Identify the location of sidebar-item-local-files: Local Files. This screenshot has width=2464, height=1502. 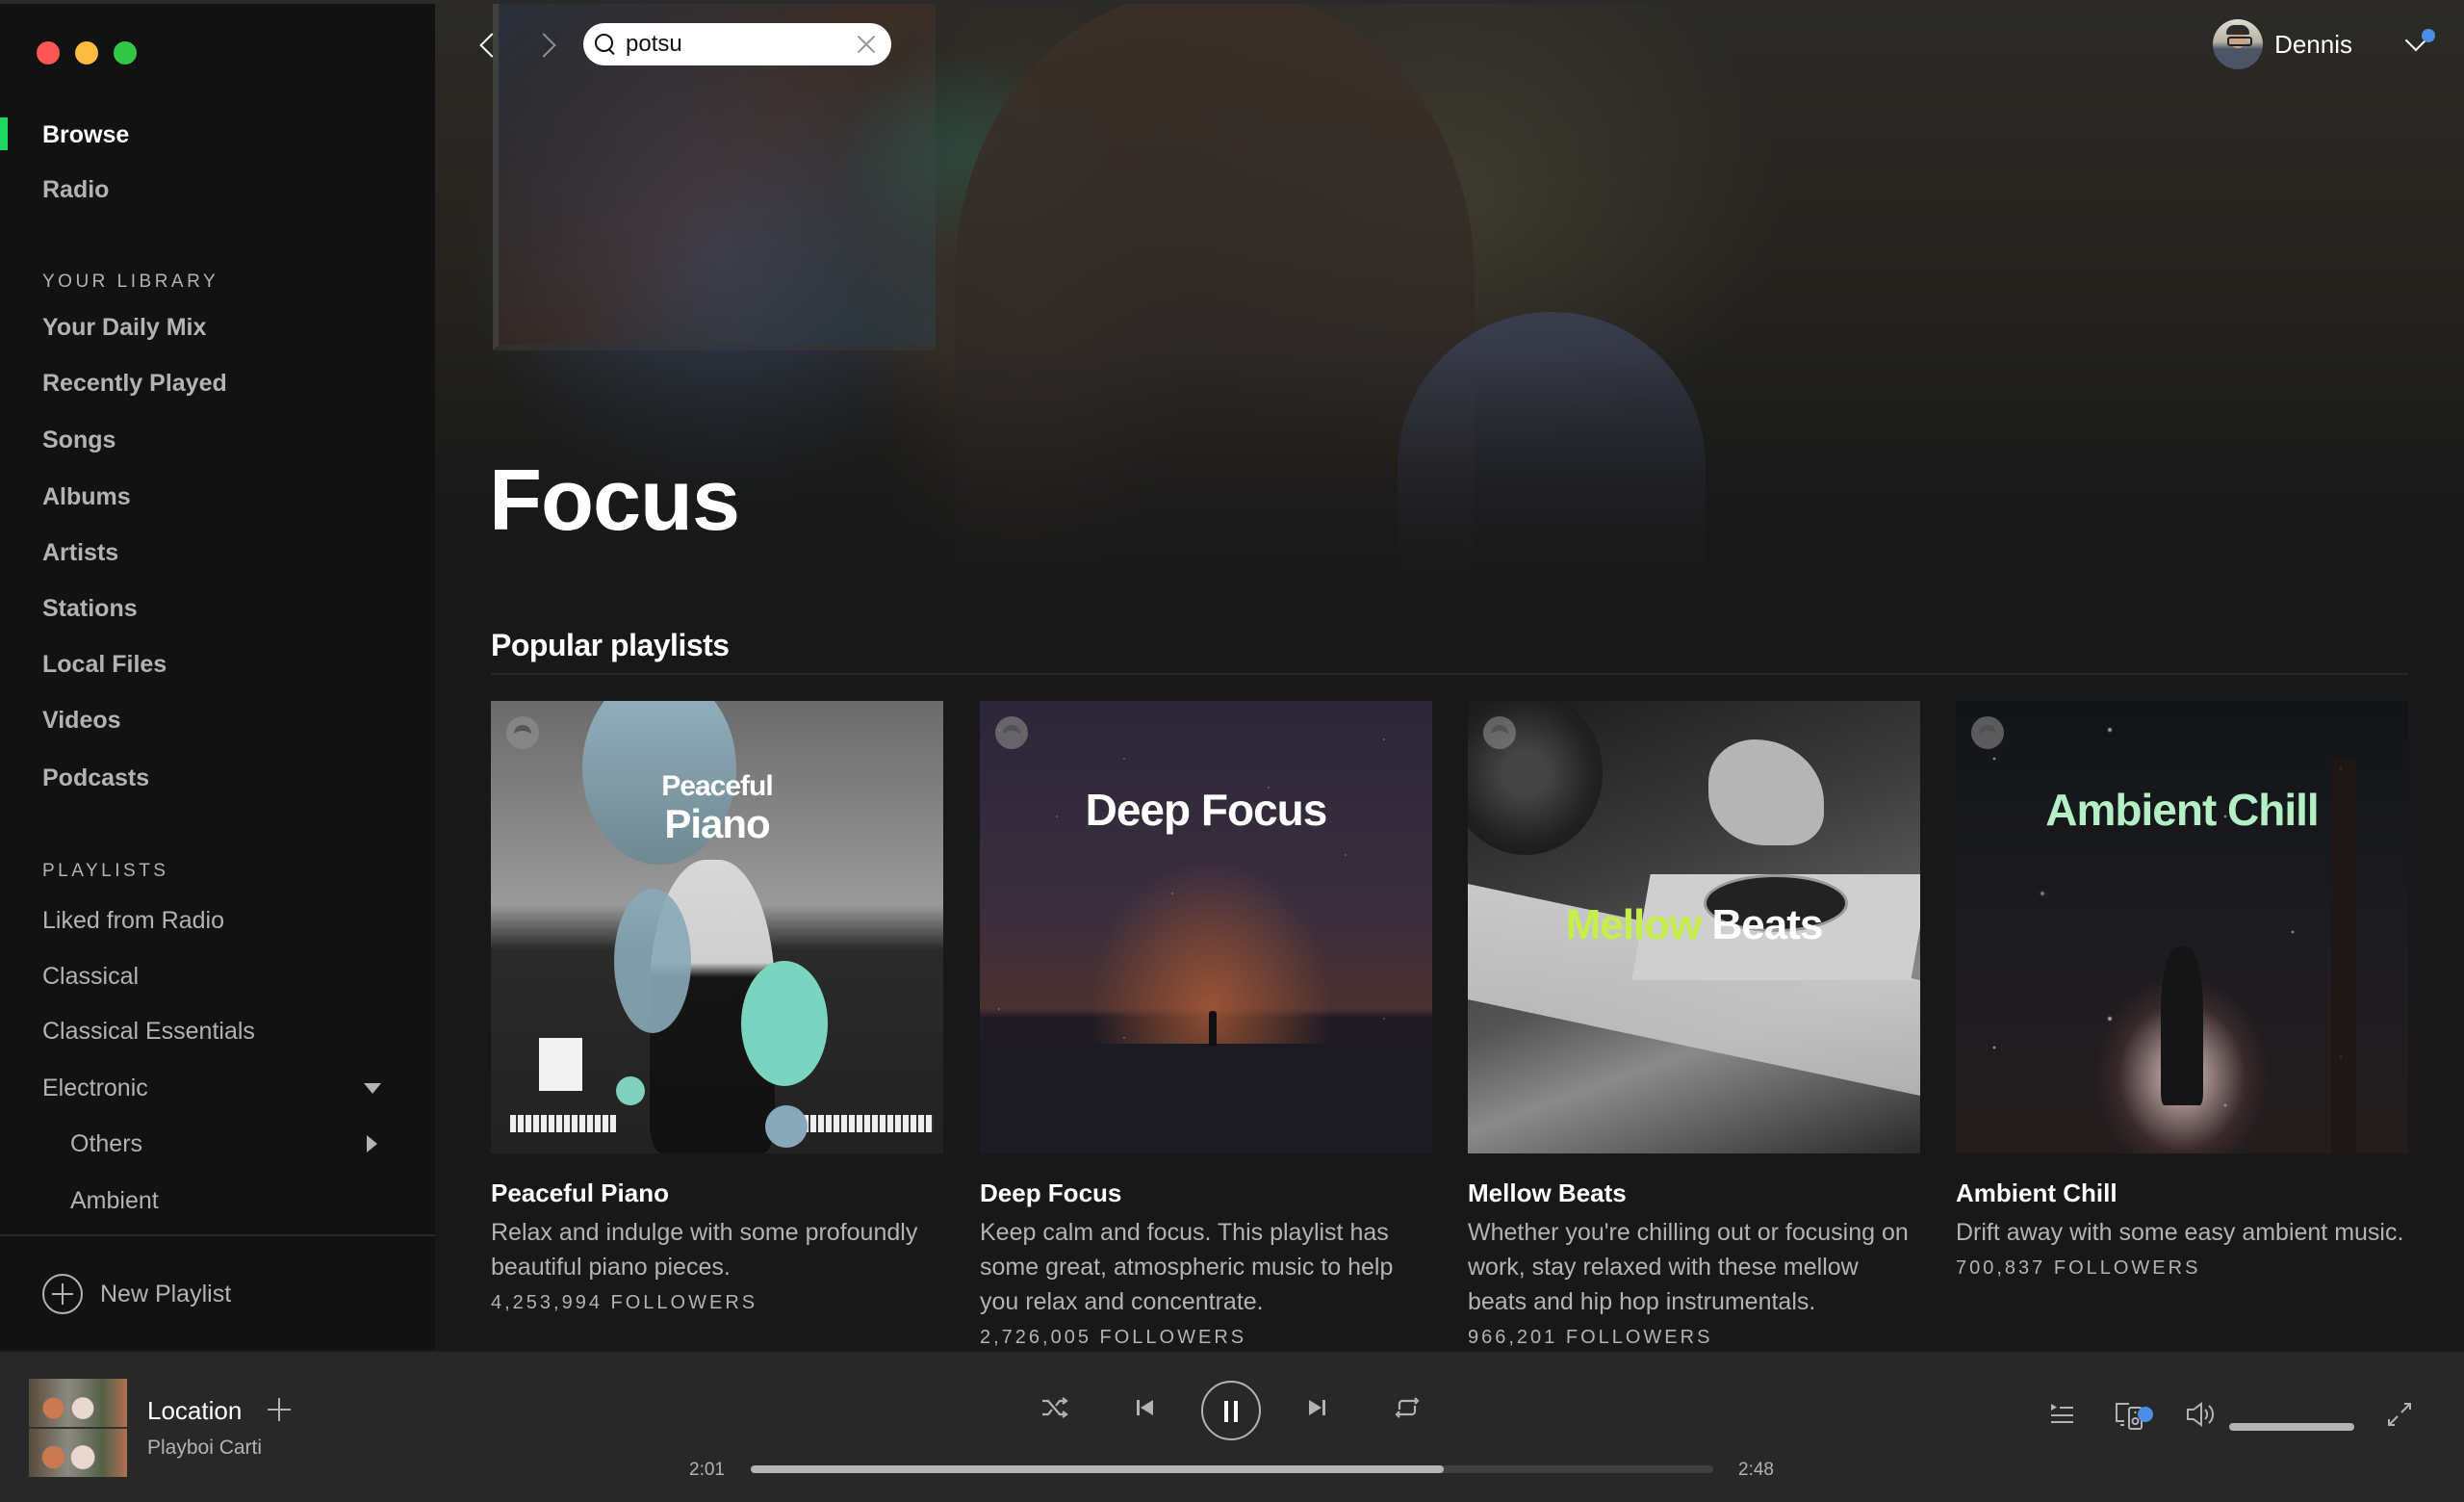
(104, 664).